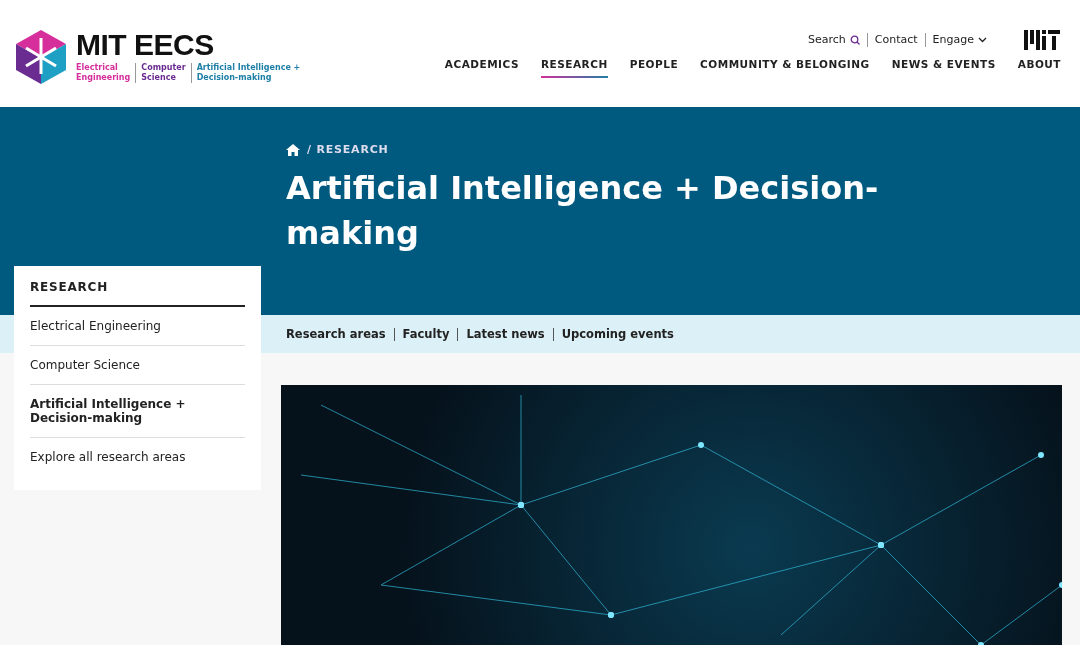  I want to click on main-nav-link: ABOUT, so click(1039, 68).